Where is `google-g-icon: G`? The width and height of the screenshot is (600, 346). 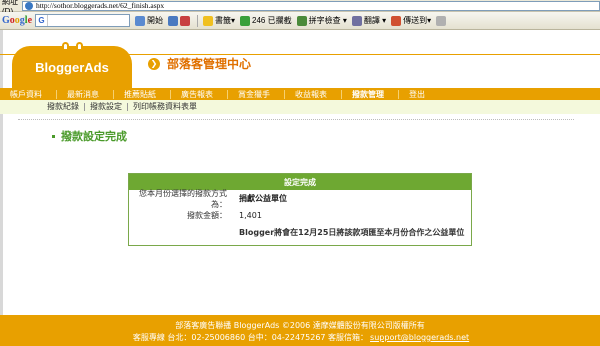 google-g-icon: G is located at coordinates (42, 20).